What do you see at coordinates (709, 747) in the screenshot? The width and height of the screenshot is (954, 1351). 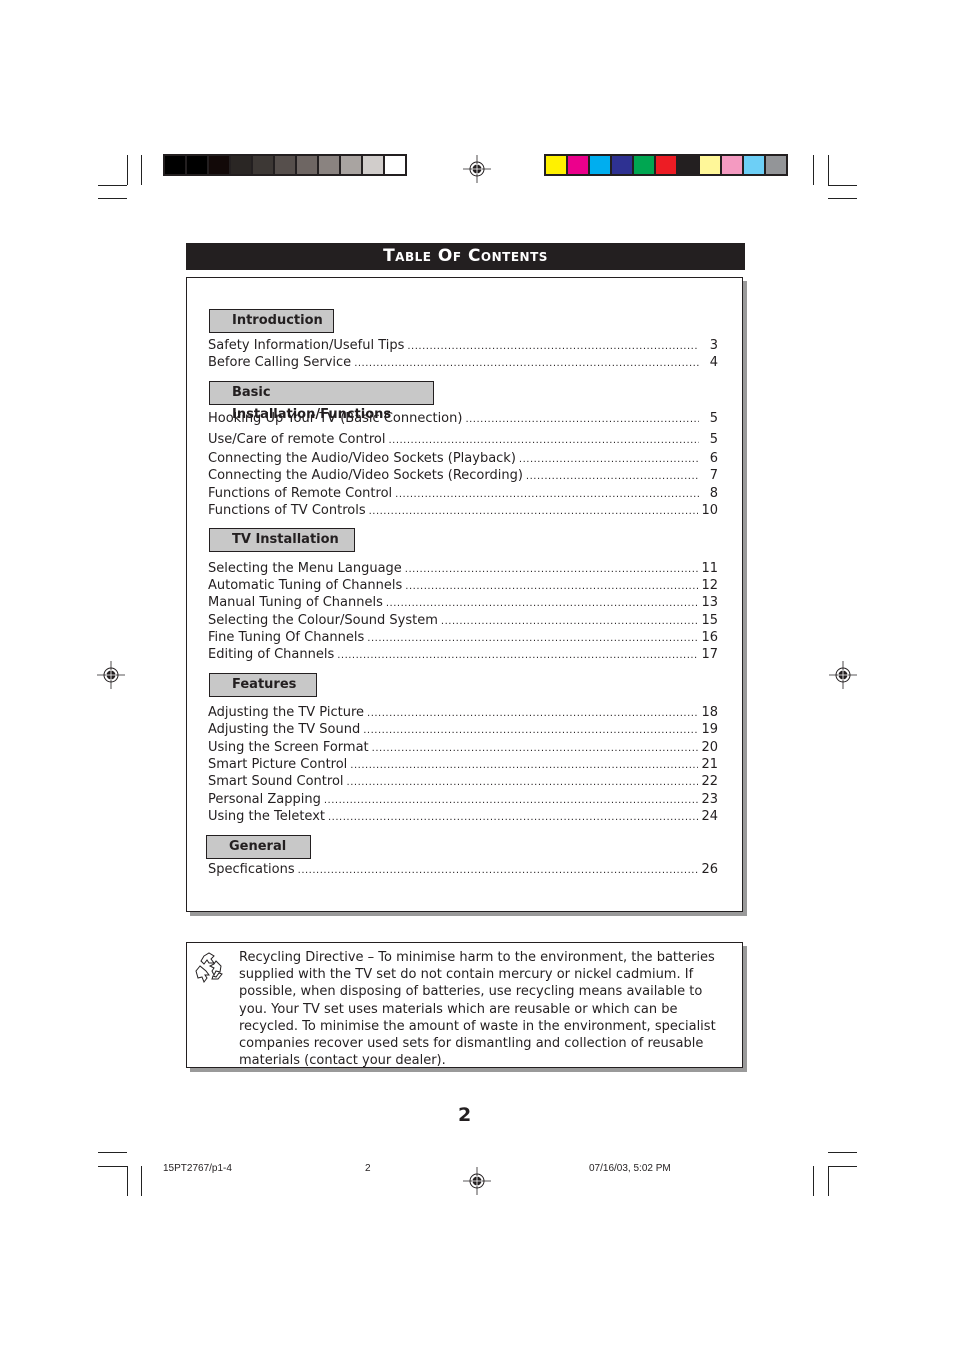 I see `toc-entry-page: 20` at bounding box center [709, 747].